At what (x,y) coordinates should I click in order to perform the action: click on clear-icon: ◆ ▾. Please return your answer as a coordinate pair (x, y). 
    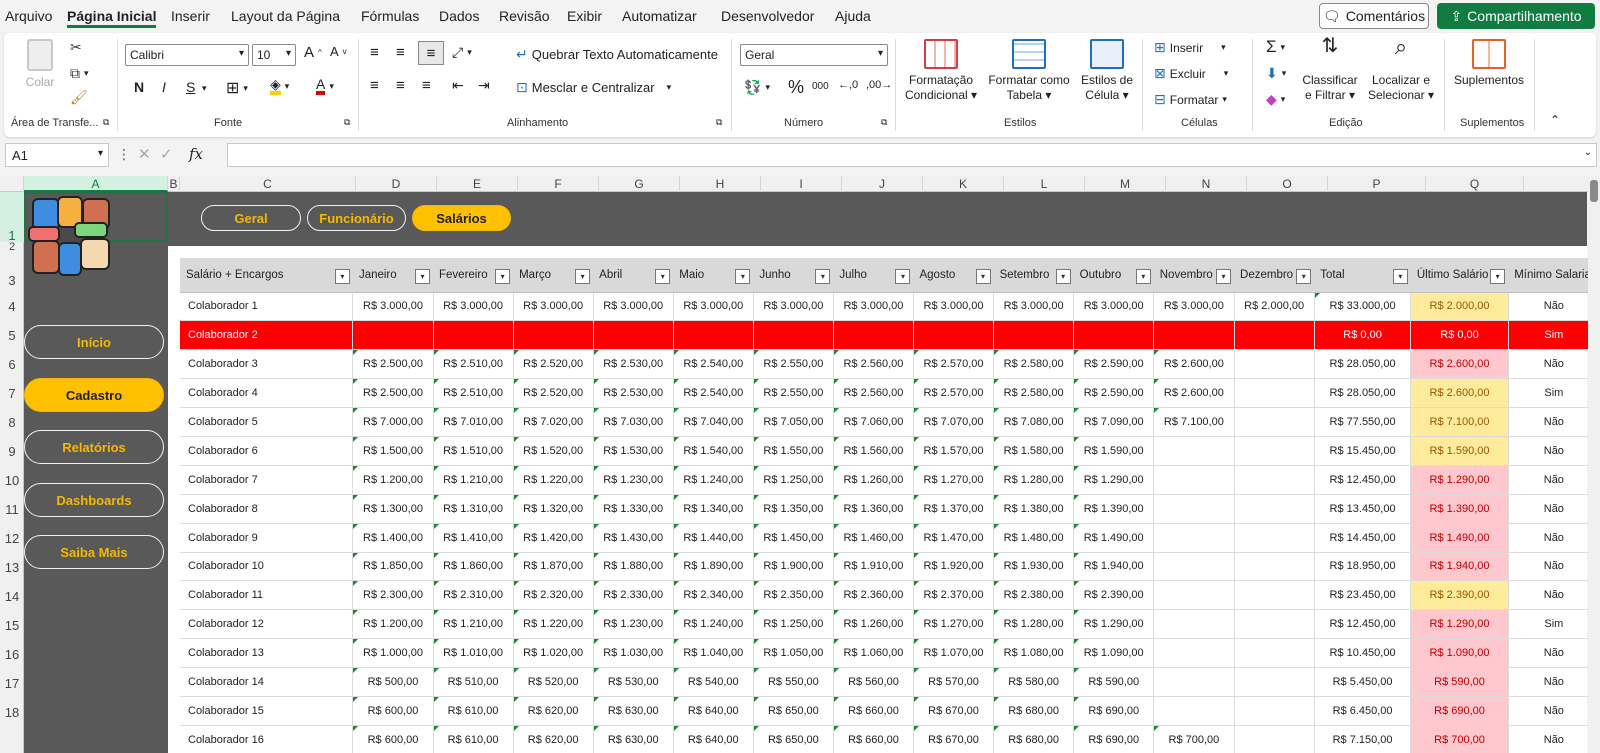
    Looking at the image, I should click on (1275, 99).